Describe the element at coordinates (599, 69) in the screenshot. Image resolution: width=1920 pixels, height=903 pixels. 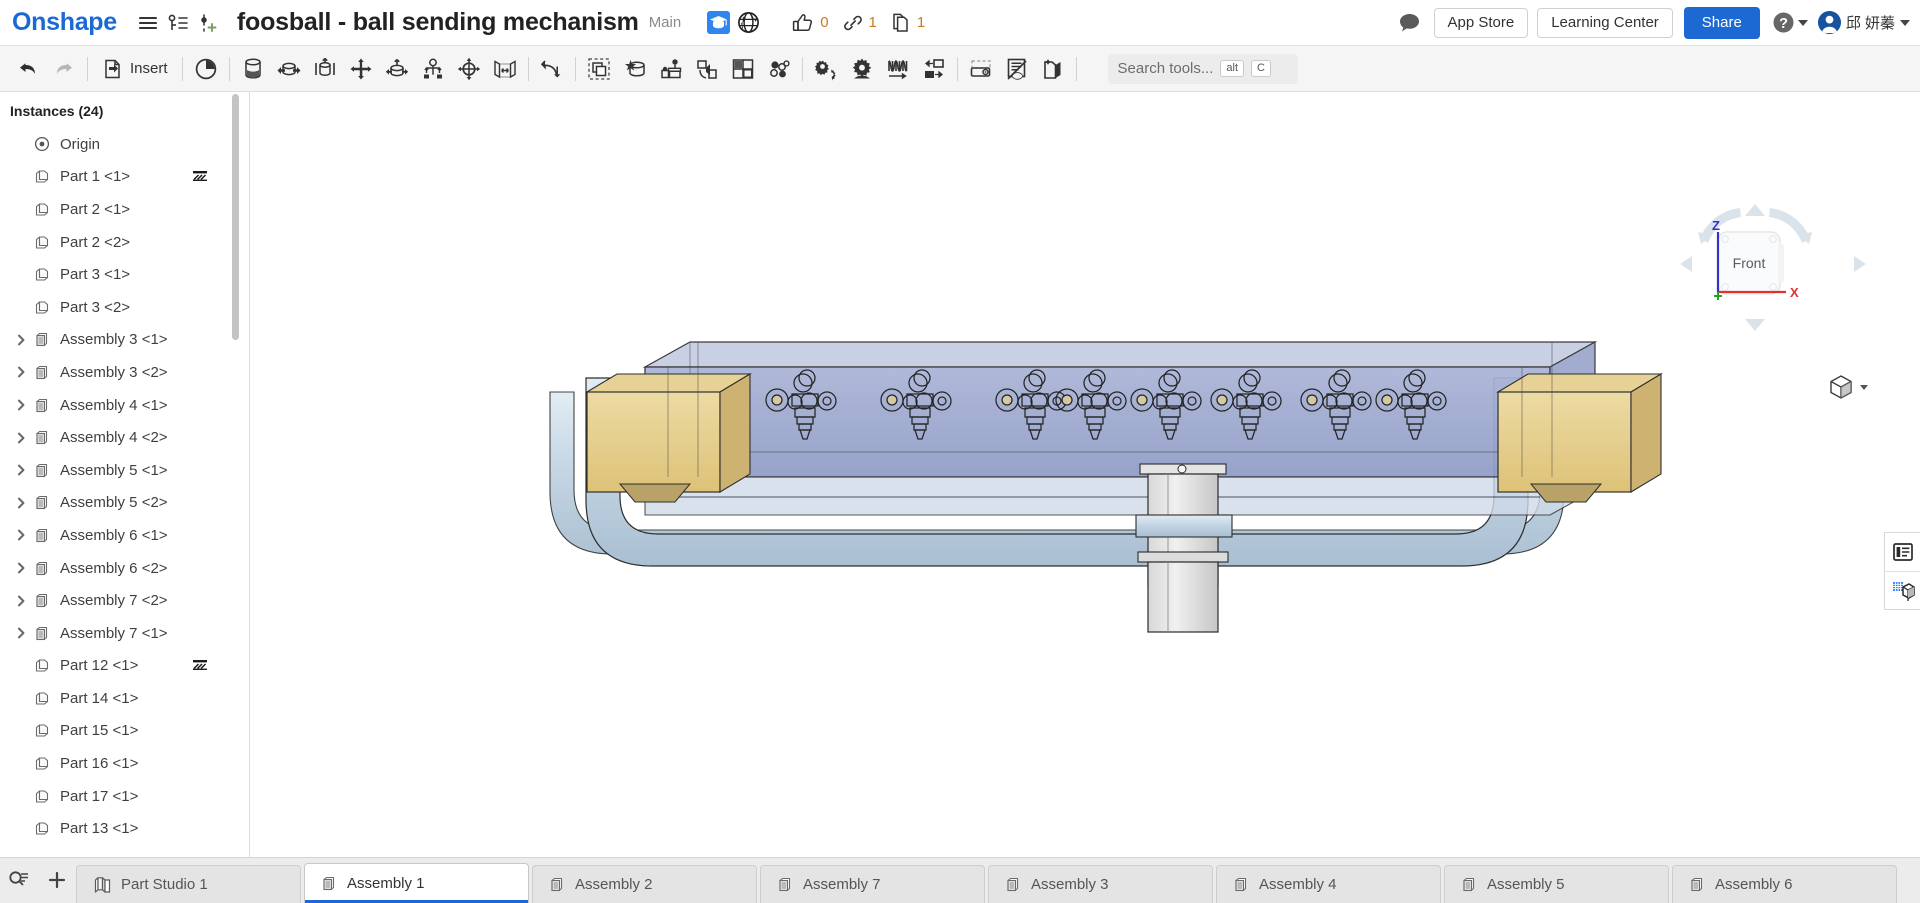
I see `group-button` at that location.